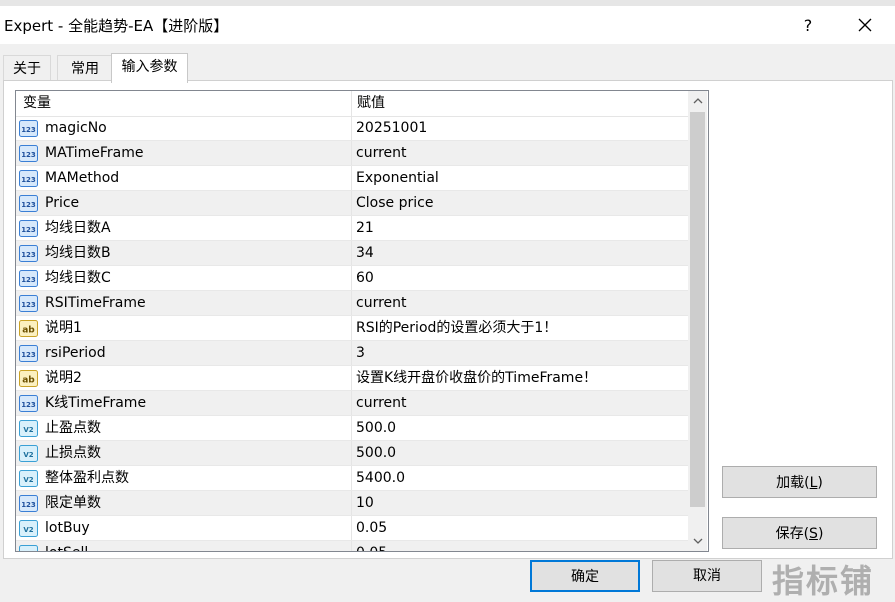 The width and height of the screenshot is (895, 602). What do you see at coordinates (66, 546) in the screenshot?
I see `variable-name: lotSell` at bounding box center [66, 546].